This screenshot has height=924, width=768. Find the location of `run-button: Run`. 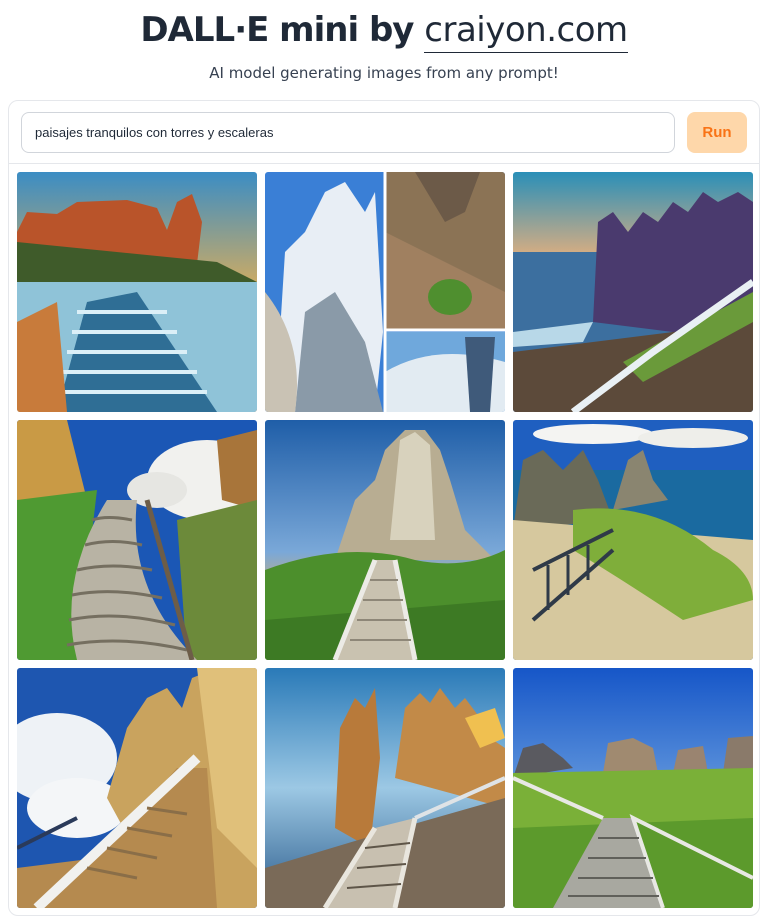

run-button: Run is located at coordinates (717, 132).